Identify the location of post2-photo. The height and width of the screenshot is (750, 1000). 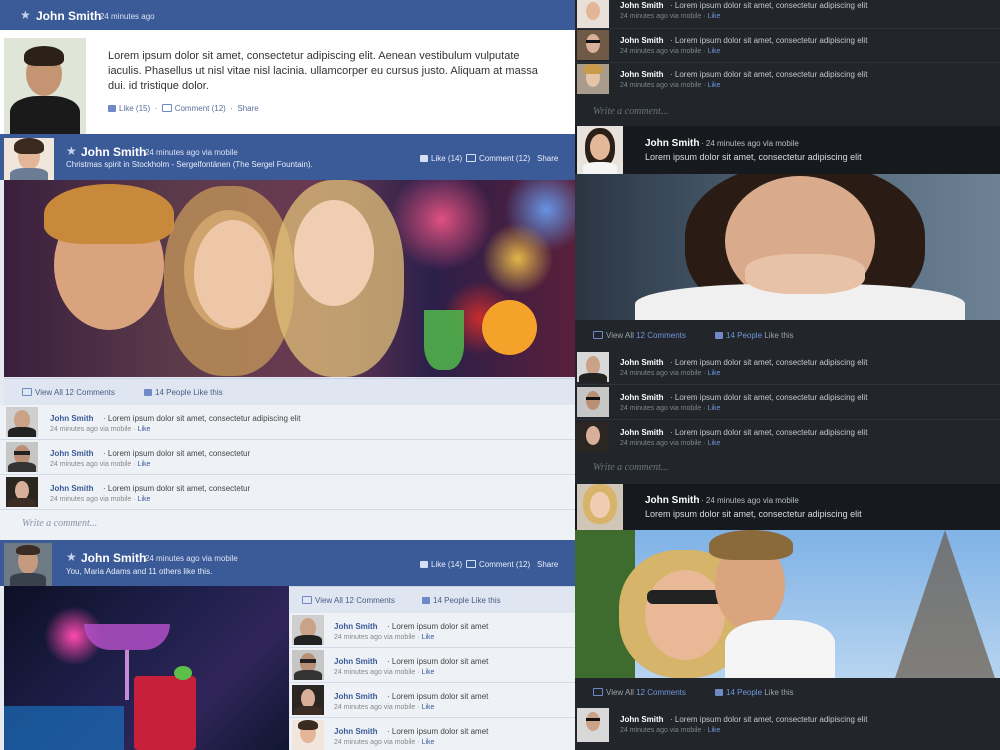
(289, 278).